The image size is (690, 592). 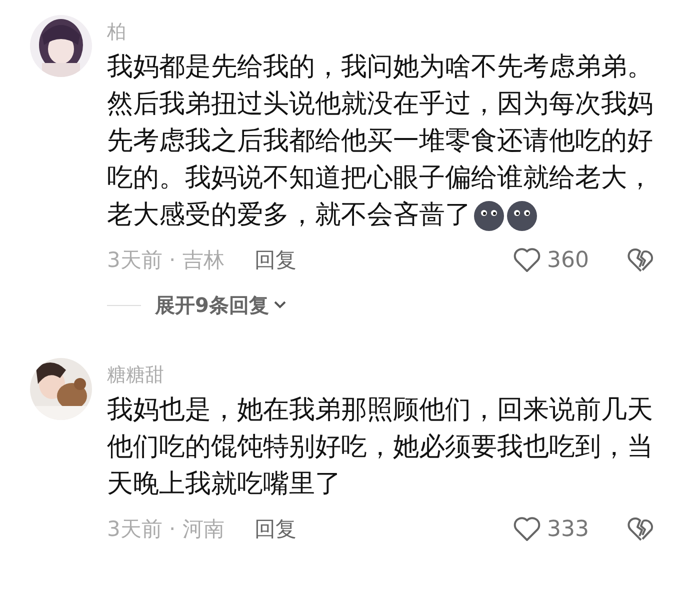 I want to click on like-count: 333, so click(x=568, y=529).